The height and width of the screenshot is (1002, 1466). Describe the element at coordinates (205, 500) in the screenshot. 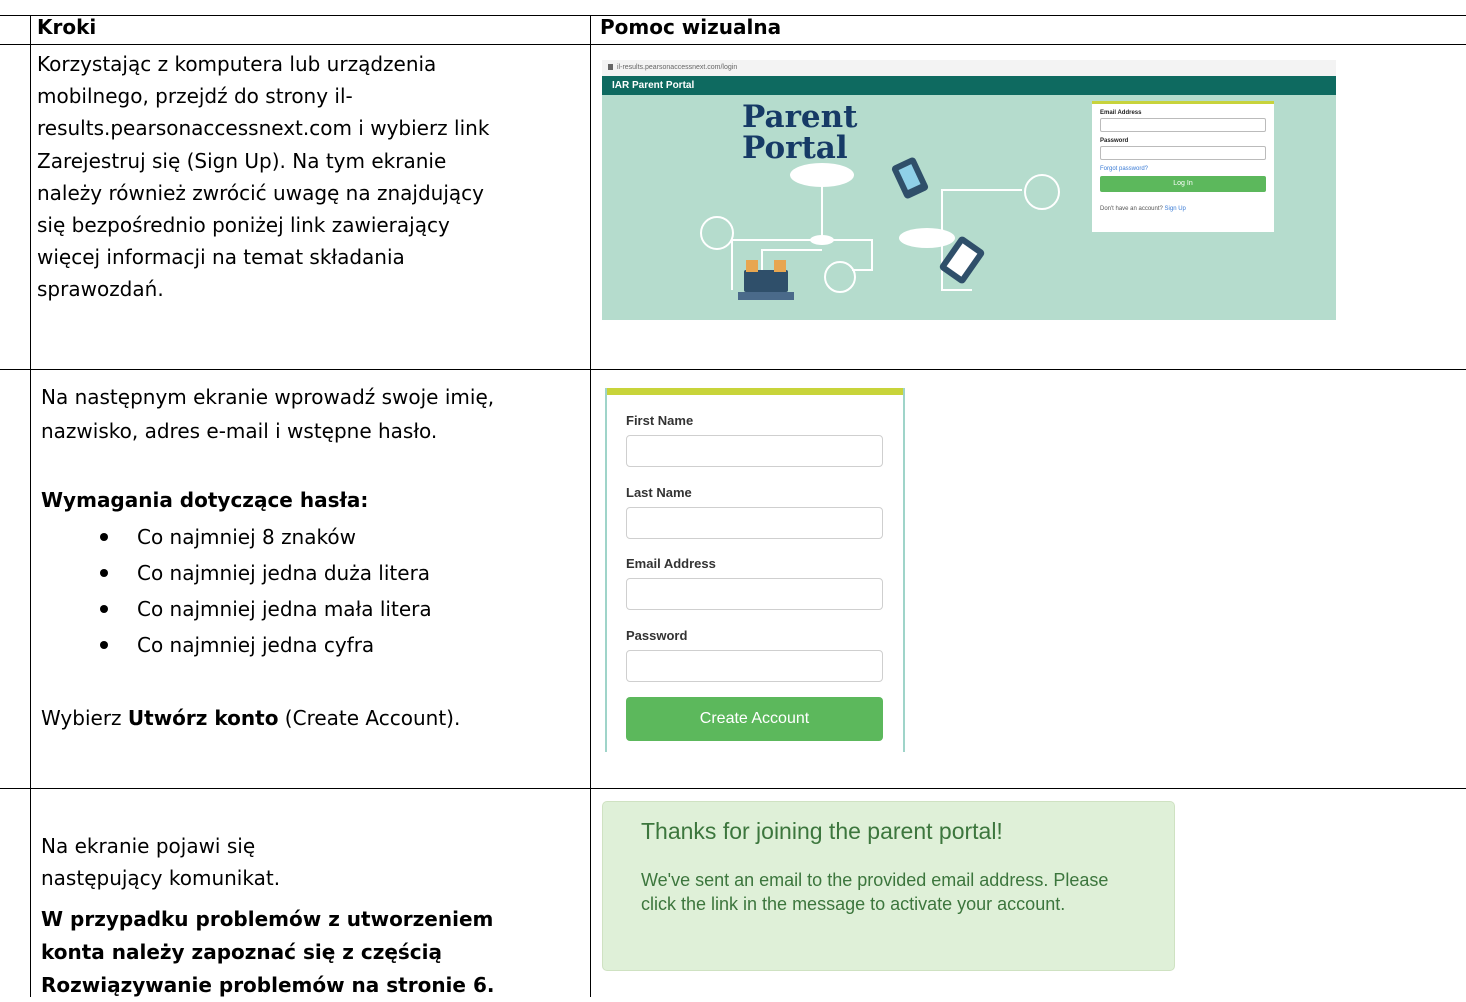

I see `password-requirements-title: Wymagania dotyczące hasła:` at that location.